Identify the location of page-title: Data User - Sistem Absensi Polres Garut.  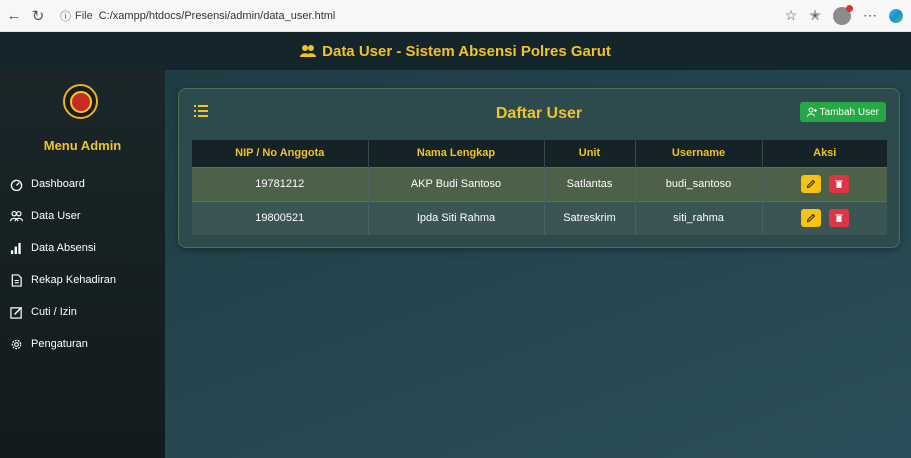
(455, 51).